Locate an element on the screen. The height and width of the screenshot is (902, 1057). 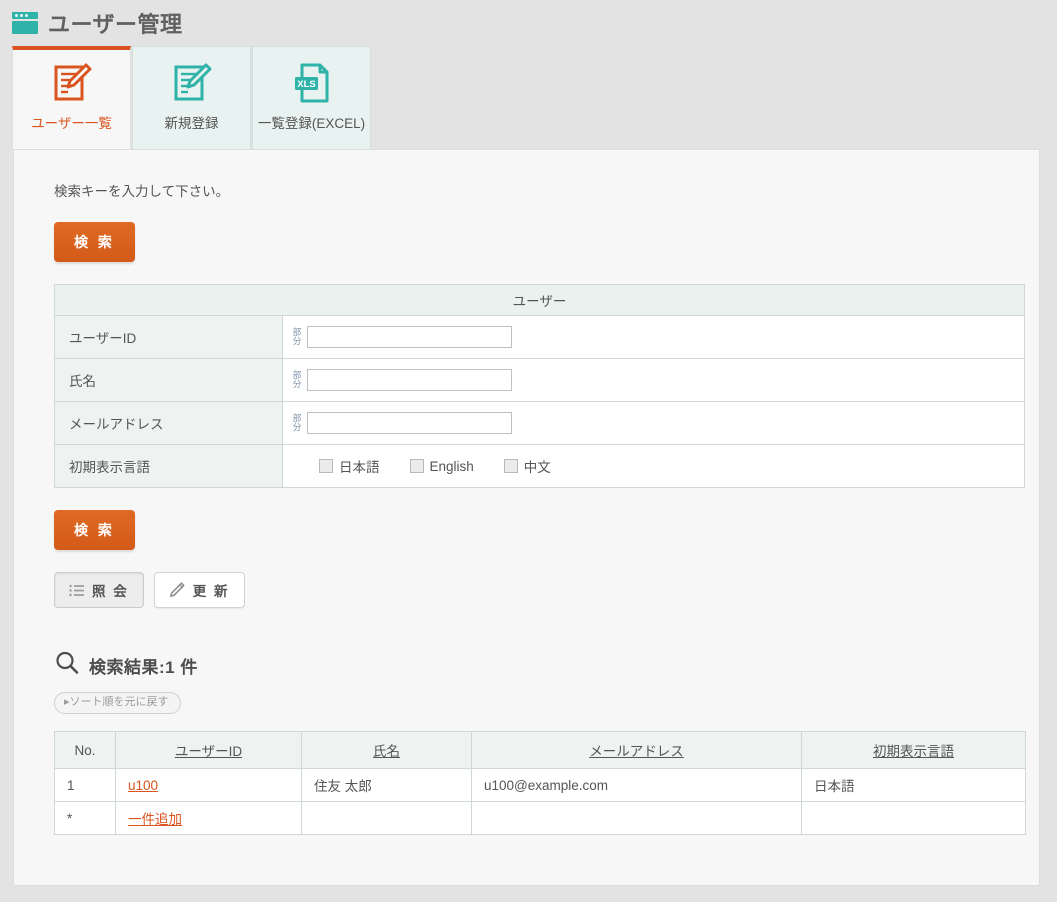
criteria-row-email: メールアドレス 部分 is located at coordinates (539, 423).